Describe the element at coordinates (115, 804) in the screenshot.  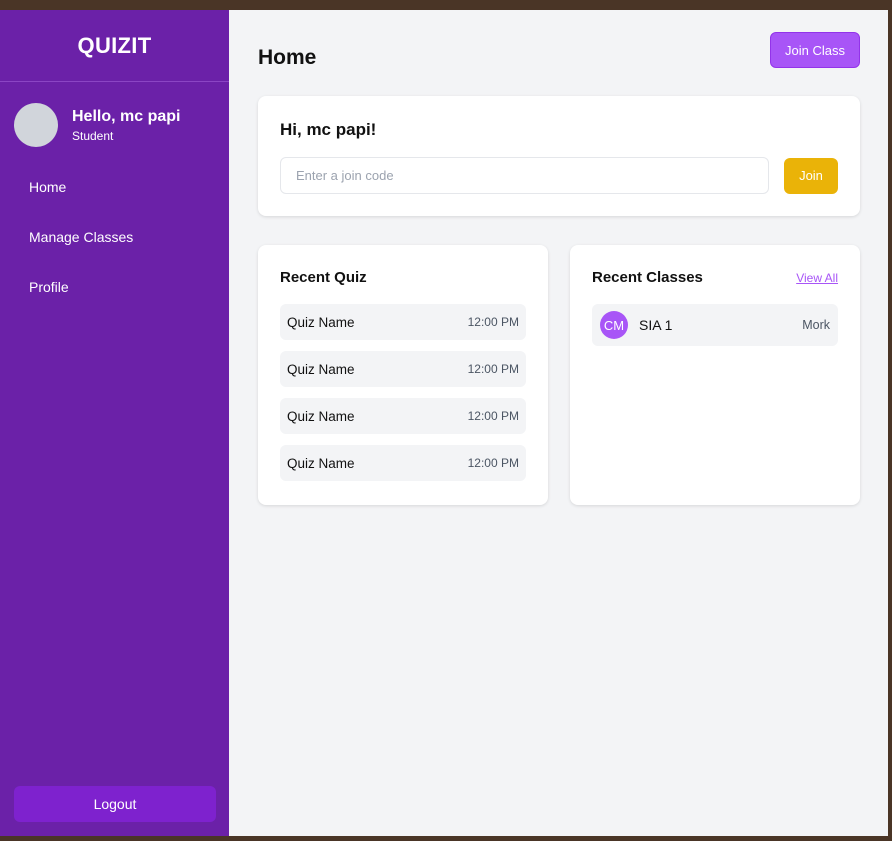
I see `logout-button: Logout` at that location.